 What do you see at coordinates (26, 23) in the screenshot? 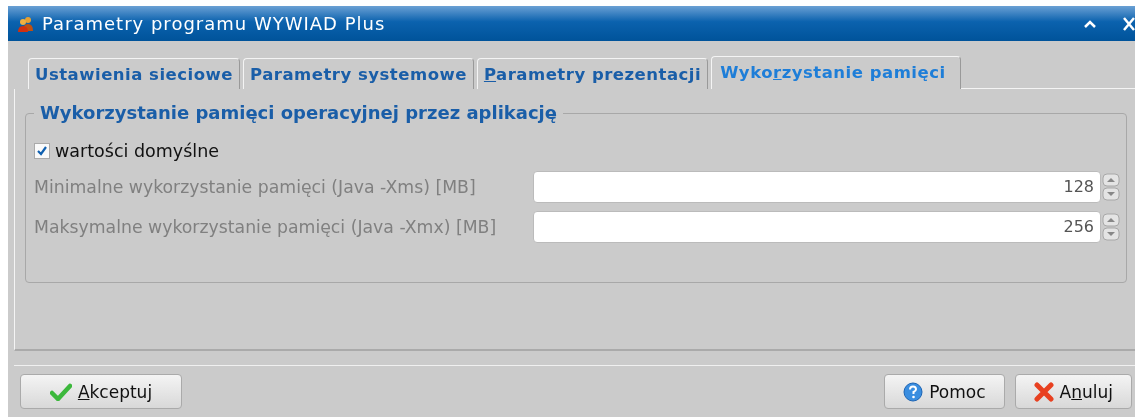
I see `people-icon` at bounding box center [26, 23].